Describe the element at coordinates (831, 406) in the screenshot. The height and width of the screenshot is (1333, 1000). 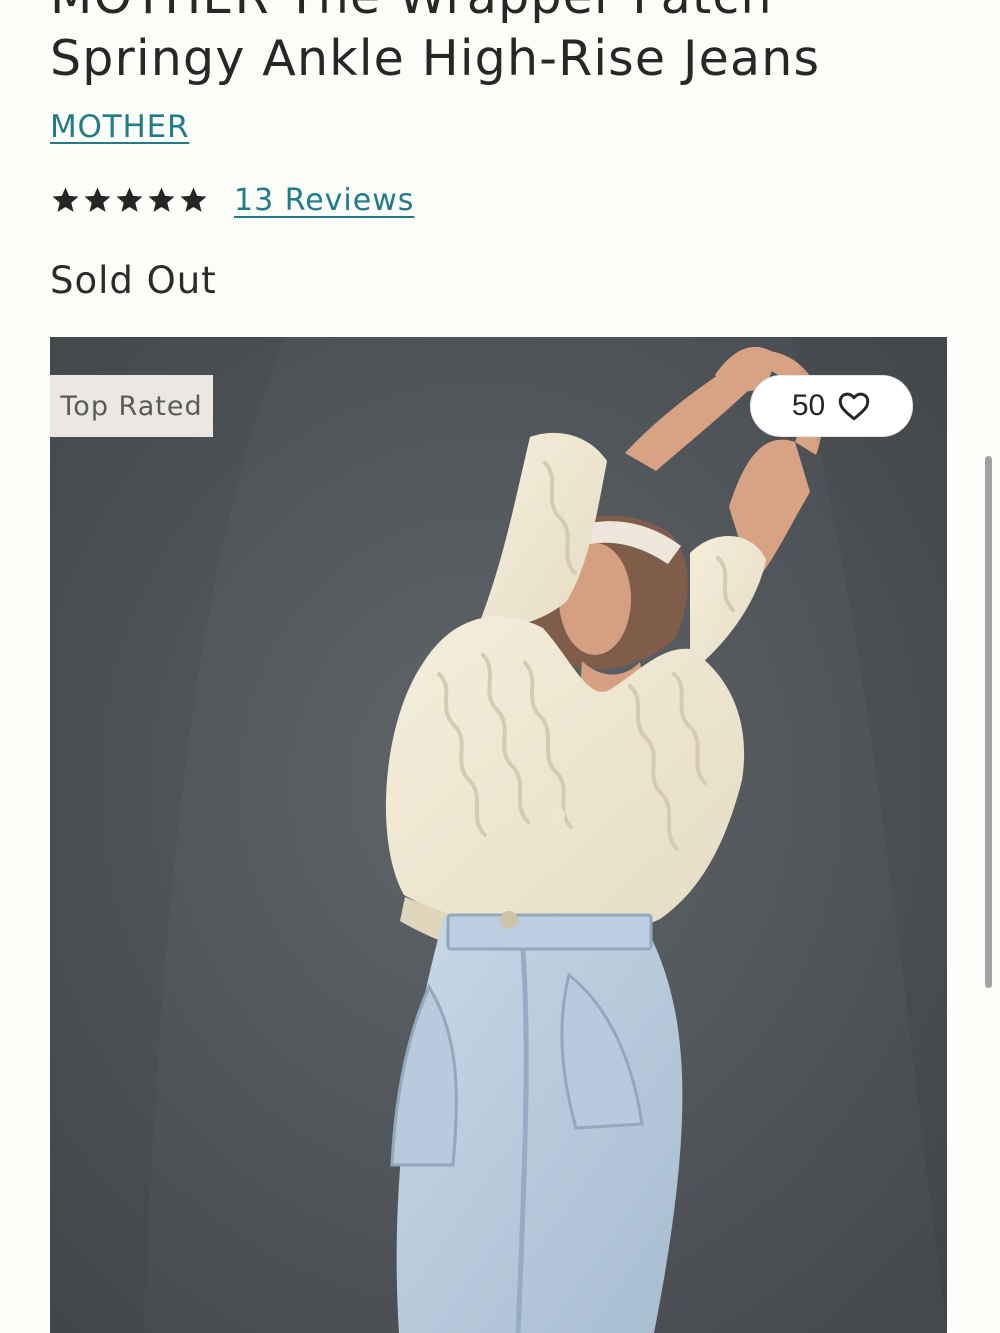
I see `favorite-button: 50` at that location.